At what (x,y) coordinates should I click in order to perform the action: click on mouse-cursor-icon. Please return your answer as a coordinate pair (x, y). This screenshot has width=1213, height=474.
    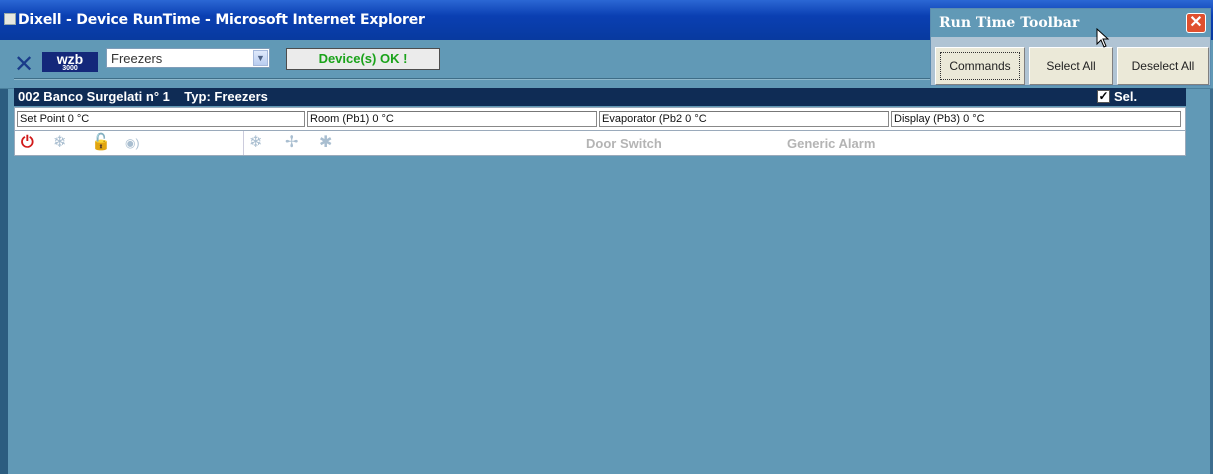
    Looking at the image, I should click on (1103, 38).